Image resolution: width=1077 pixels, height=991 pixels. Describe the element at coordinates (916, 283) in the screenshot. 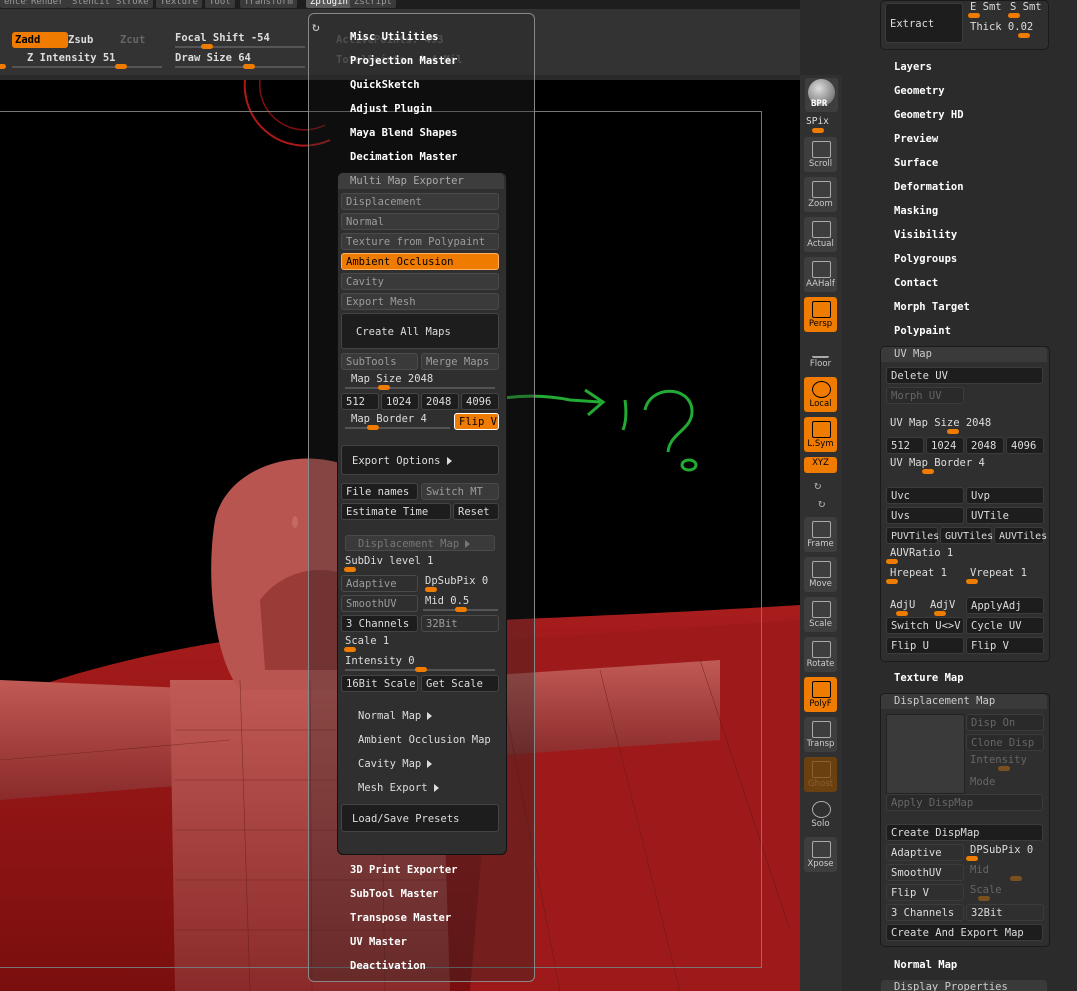

I see `section-contact: Contact` at that location.